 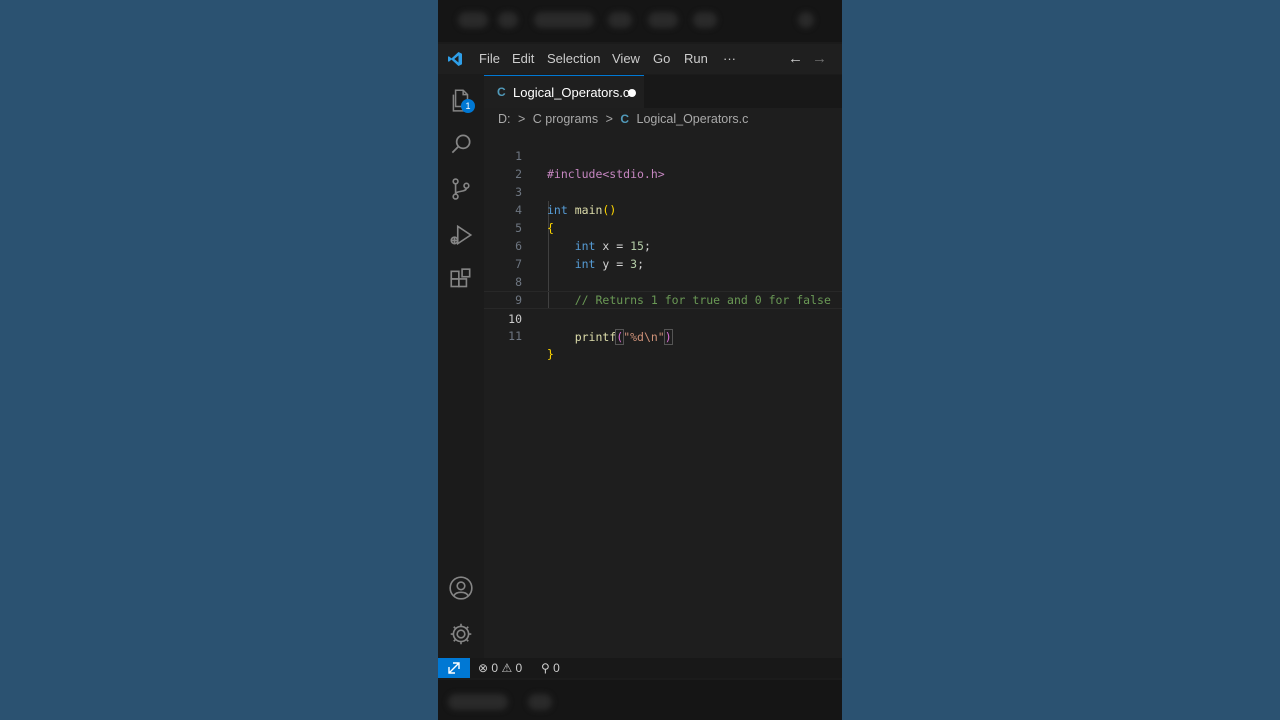 I want to click on menu-file: File, so click(x=489, y=58).